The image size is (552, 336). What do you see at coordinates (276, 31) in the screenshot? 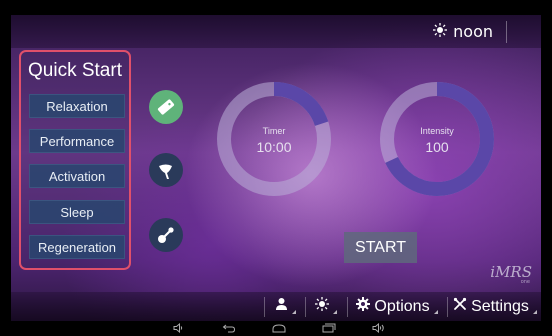
I see `top-bar: noon` at bounding box center [276, 31].